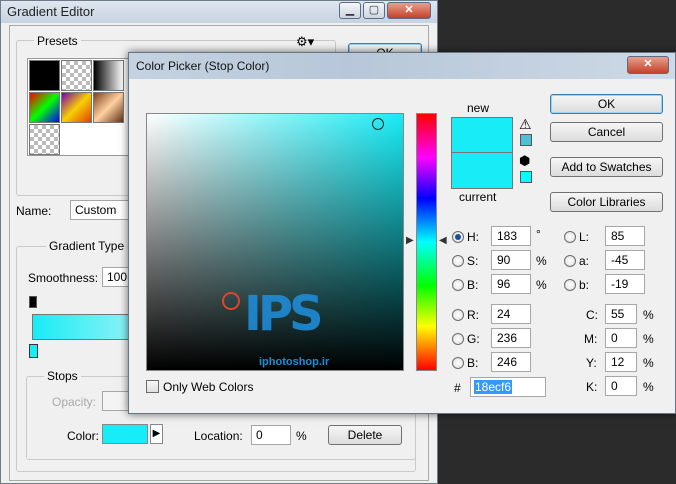  What do you see at coordinates (402, 66) in the screenshot?
I see `color-picker-titlebar: Color Picker (Stop Color) ✕` at bounding box center [402, 66].